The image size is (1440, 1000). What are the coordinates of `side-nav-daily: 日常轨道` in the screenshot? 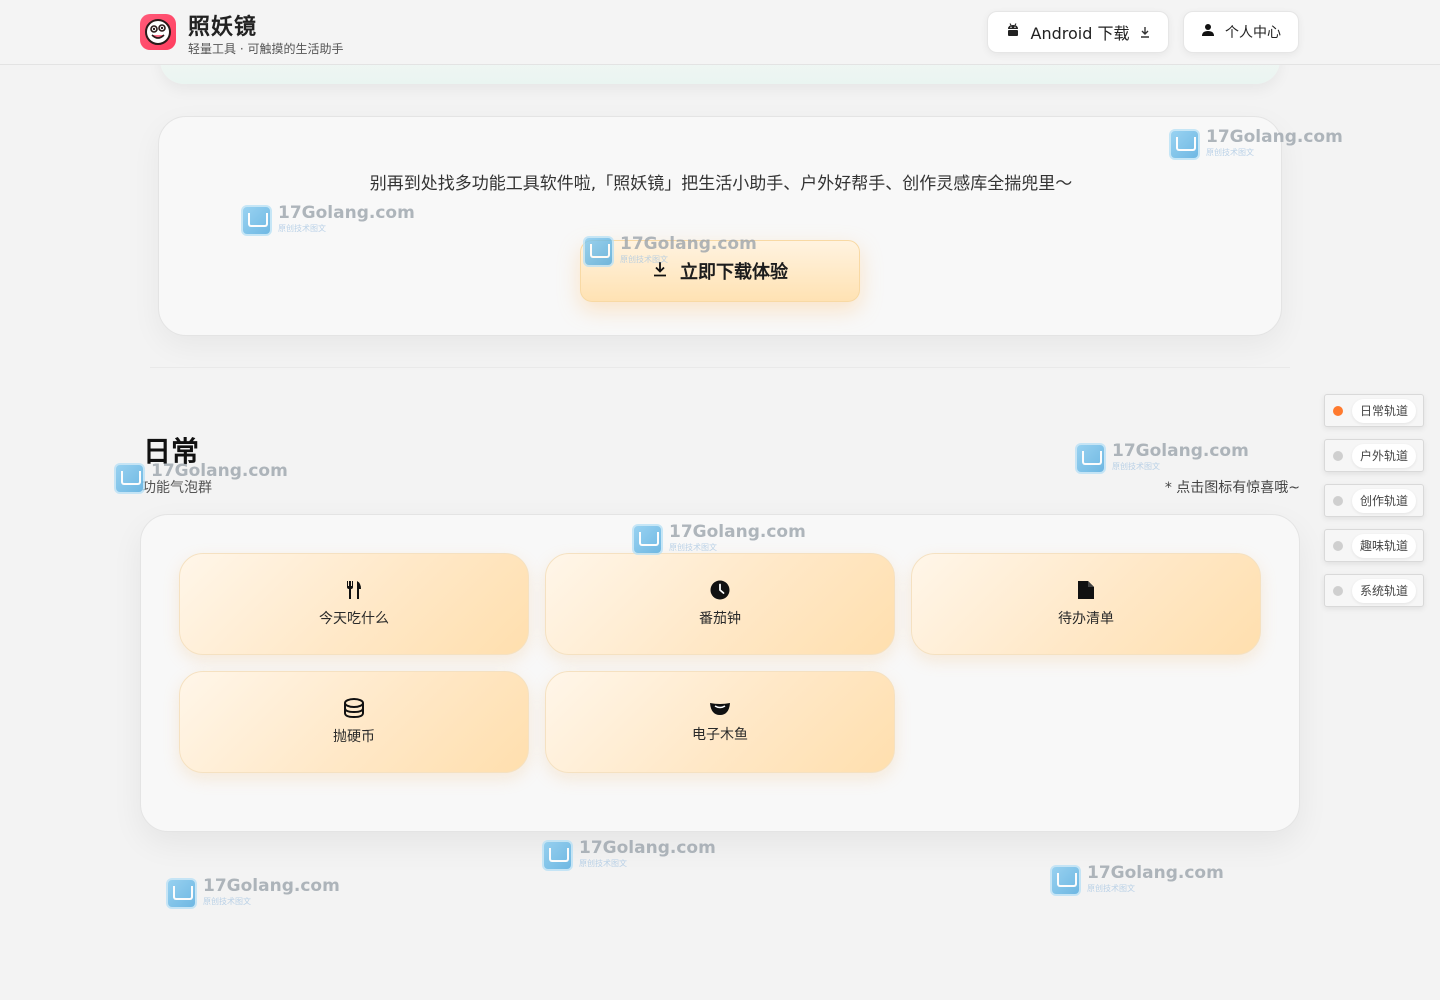 It's located at (1374, 410).